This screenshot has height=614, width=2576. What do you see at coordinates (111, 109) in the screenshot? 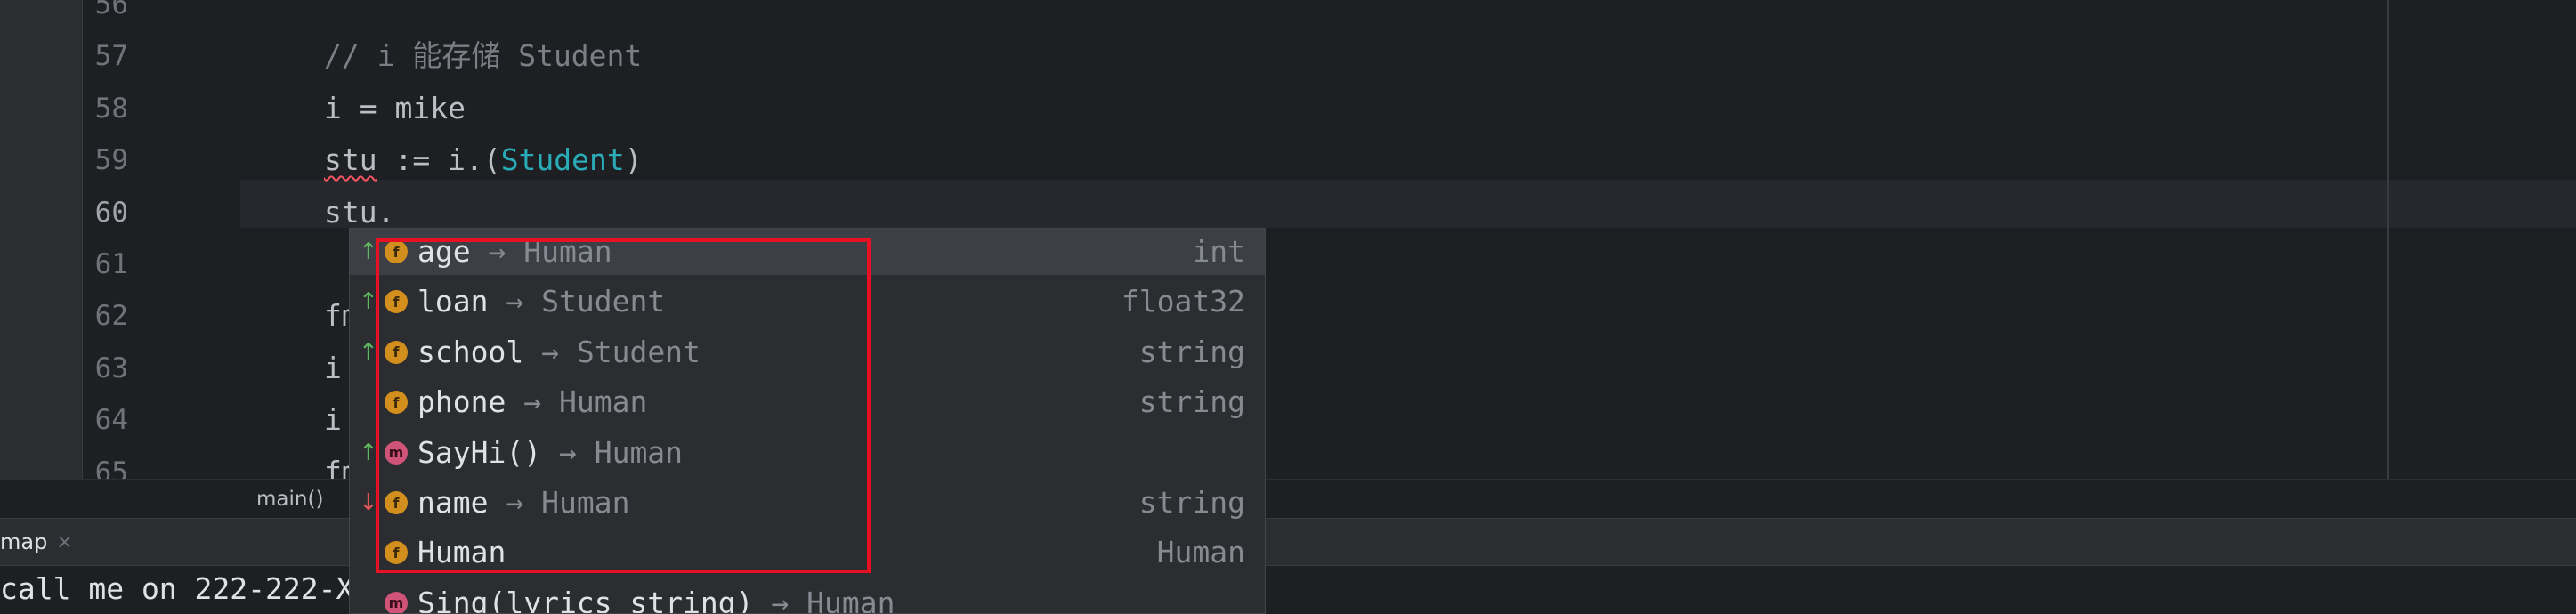
I see `line-number: 58` at bounding box center [111, 109].